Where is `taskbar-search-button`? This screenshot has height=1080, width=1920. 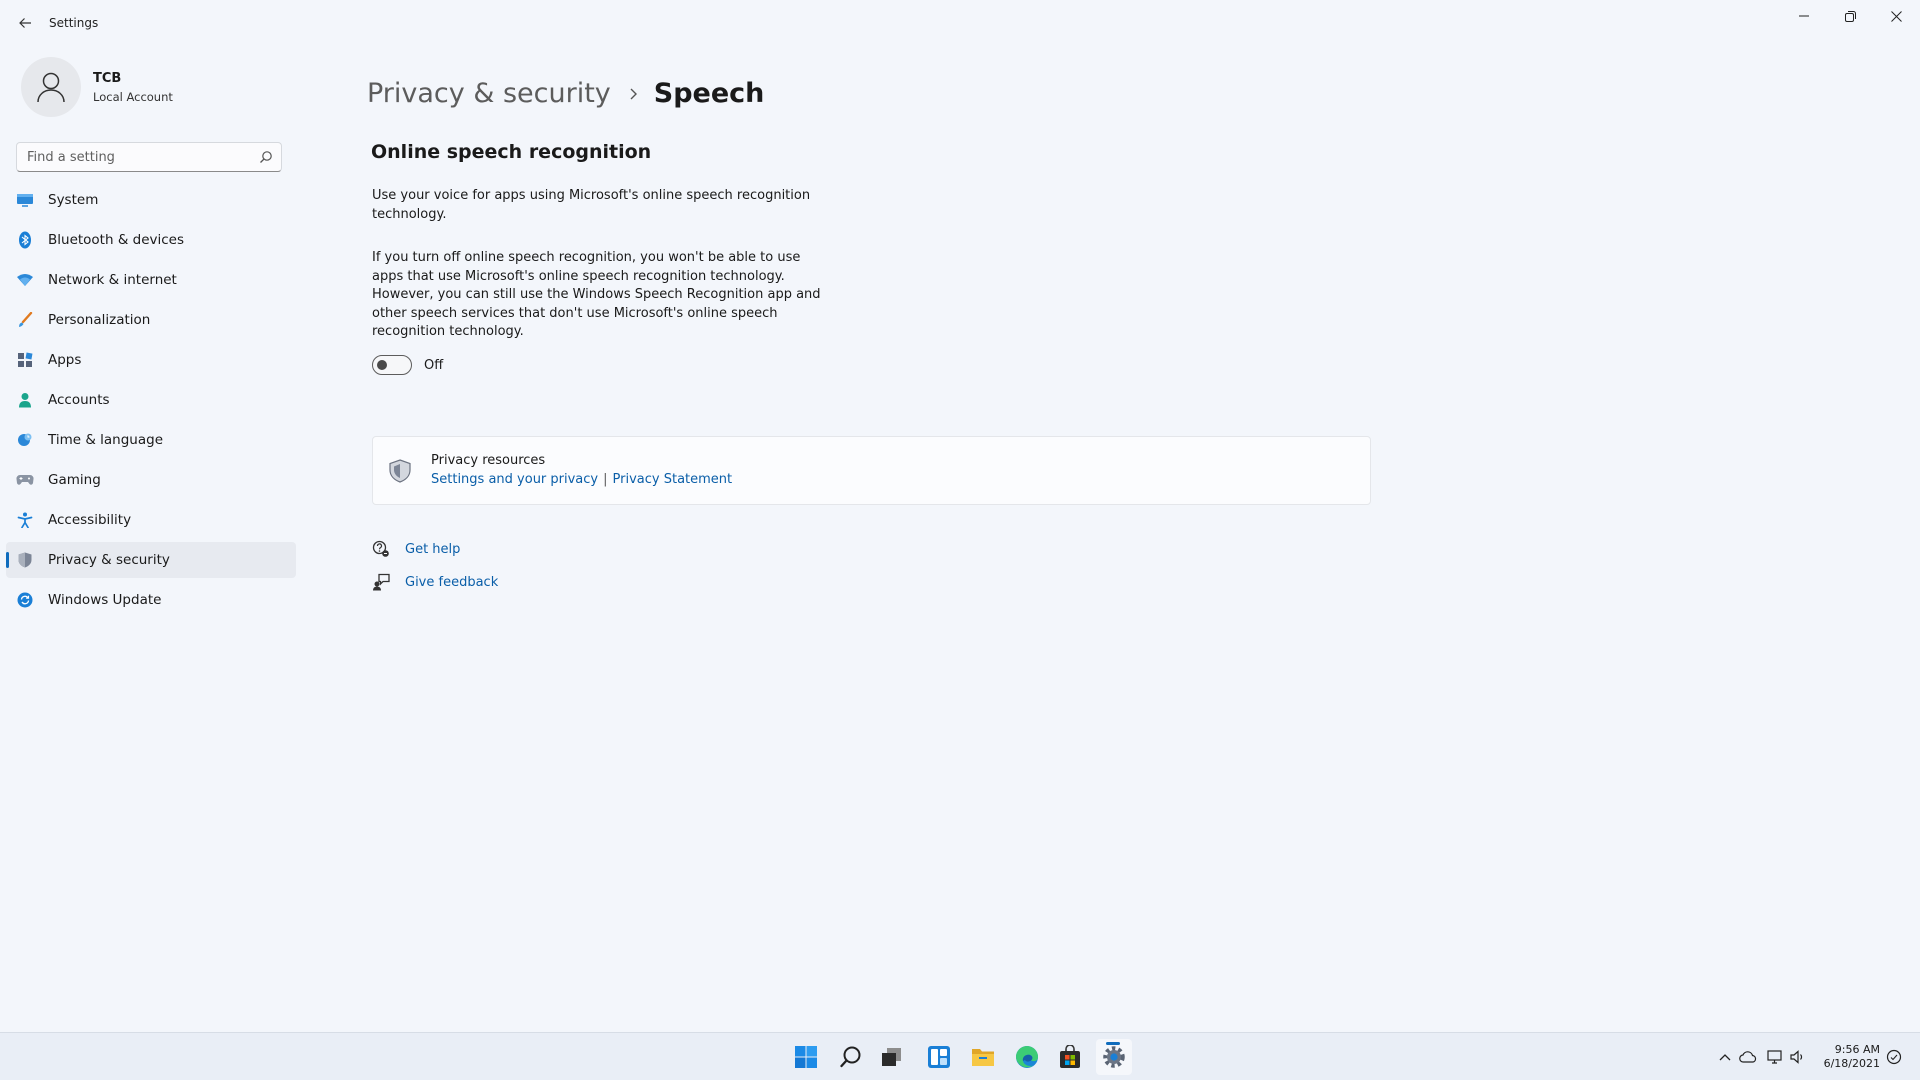 taskbar-search-button is located at coordinates (851, 1057).